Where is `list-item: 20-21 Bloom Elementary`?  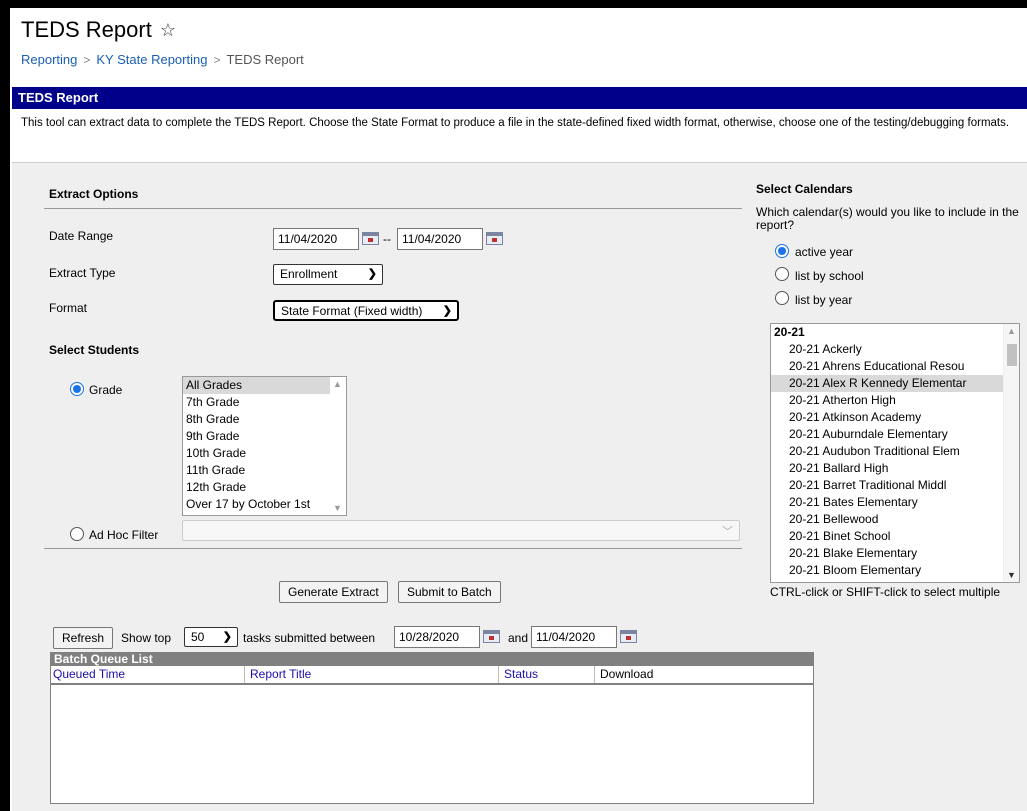 list-item: 20-21 Bloom Elementary is located at coordinates (895, 570).